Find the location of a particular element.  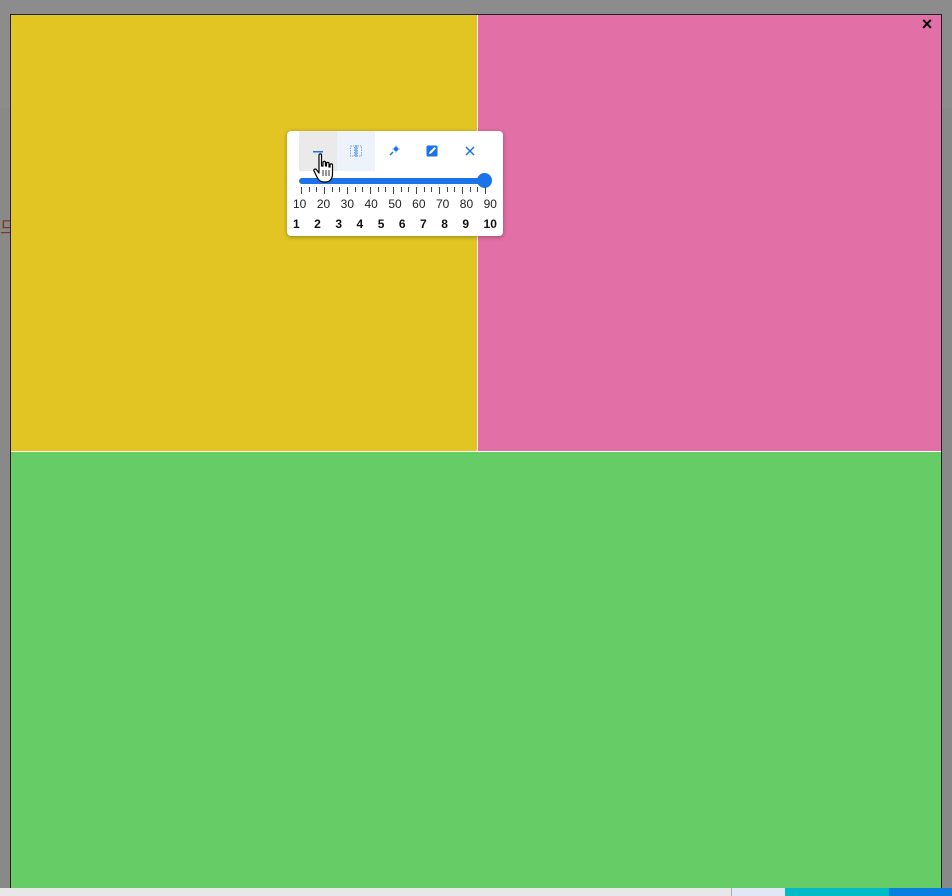

percent-scale-label: 10 is located at coordinates (300, 204).